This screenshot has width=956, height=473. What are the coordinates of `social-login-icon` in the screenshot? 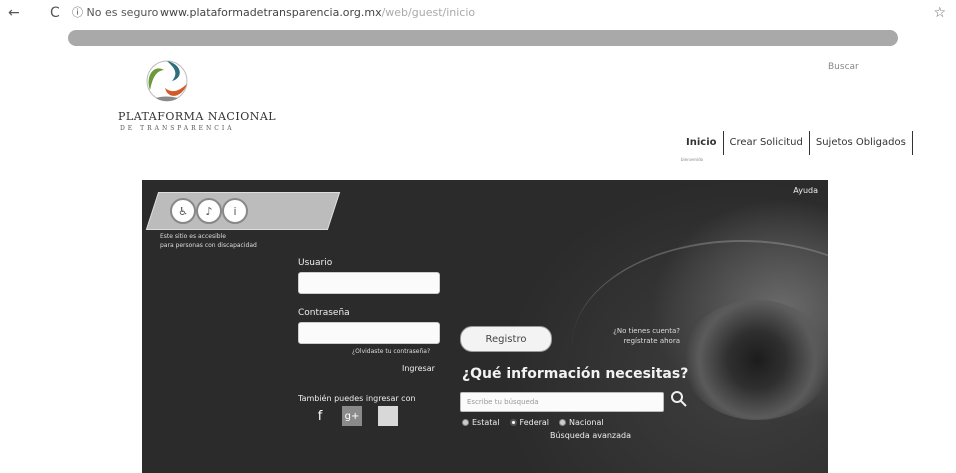 It's located at (388, 416).